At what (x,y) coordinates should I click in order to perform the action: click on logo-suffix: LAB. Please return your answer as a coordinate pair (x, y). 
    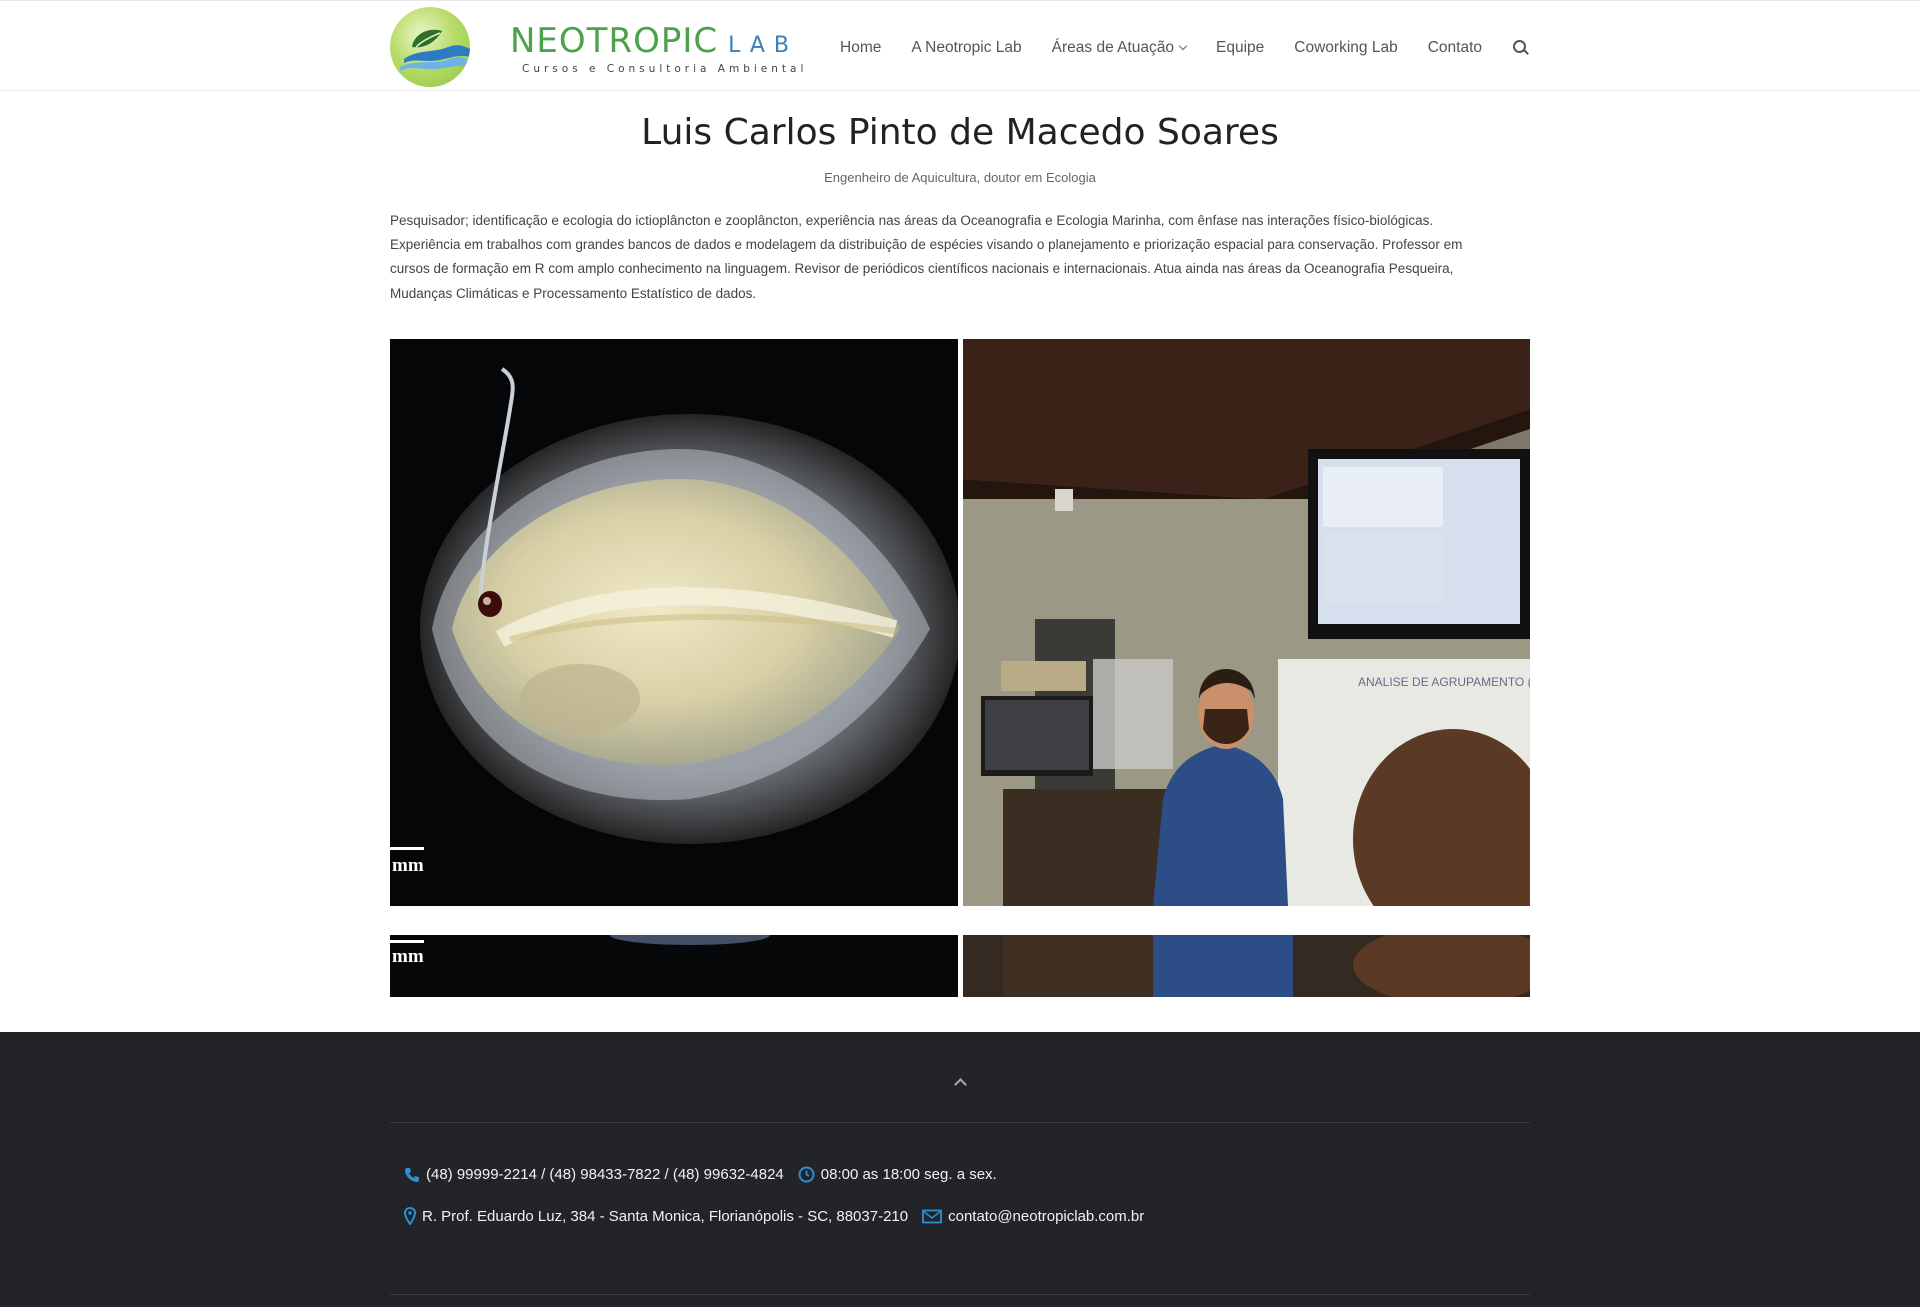
    Looking at the image, I should click on (763, 45).